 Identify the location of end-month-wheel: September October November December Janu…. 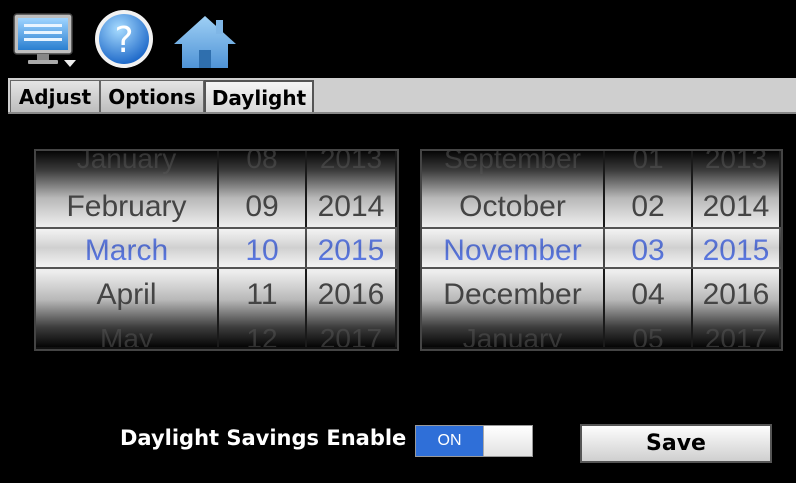
(513, 249).